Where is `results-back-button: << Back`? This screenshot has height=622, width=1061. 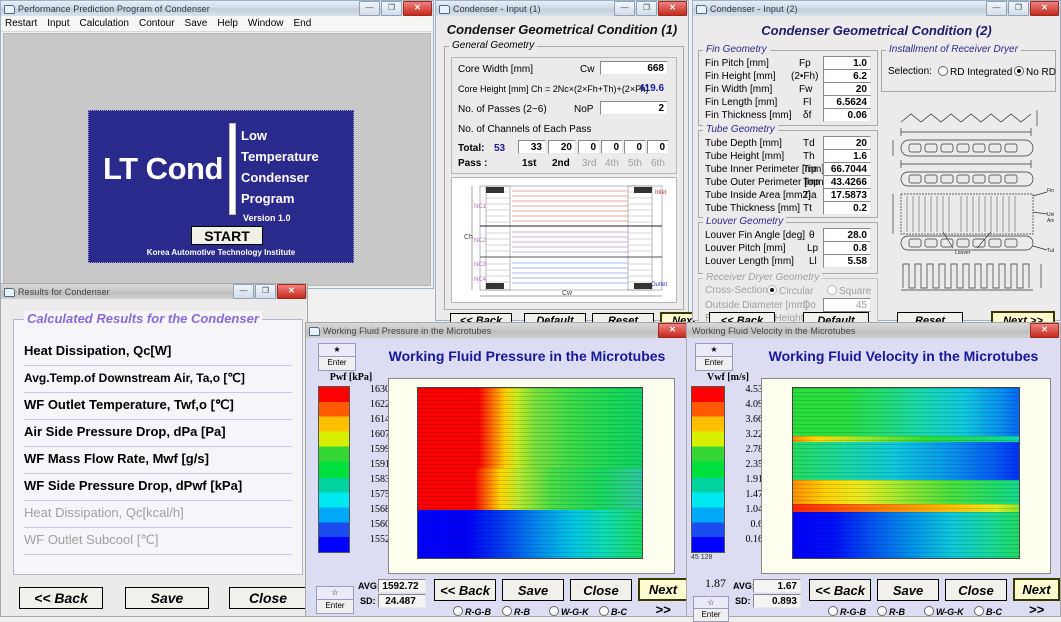
results-back-button: << Back is located at coordinates (61, 598).